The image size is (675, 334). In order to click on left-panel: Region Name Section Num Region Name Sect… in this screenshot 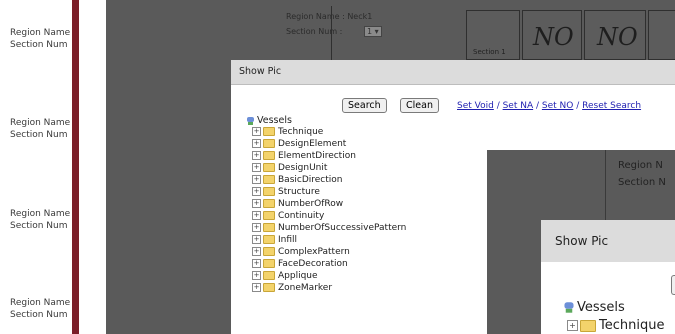, I will do `click(36, 167)`.